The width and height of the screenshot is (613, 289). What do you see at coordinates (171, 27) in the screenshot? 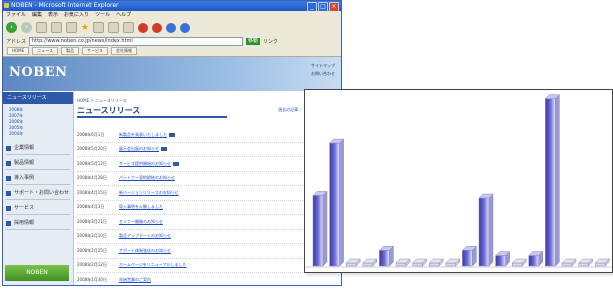
I see `messenger-icon` at bounding box center [171, 27].